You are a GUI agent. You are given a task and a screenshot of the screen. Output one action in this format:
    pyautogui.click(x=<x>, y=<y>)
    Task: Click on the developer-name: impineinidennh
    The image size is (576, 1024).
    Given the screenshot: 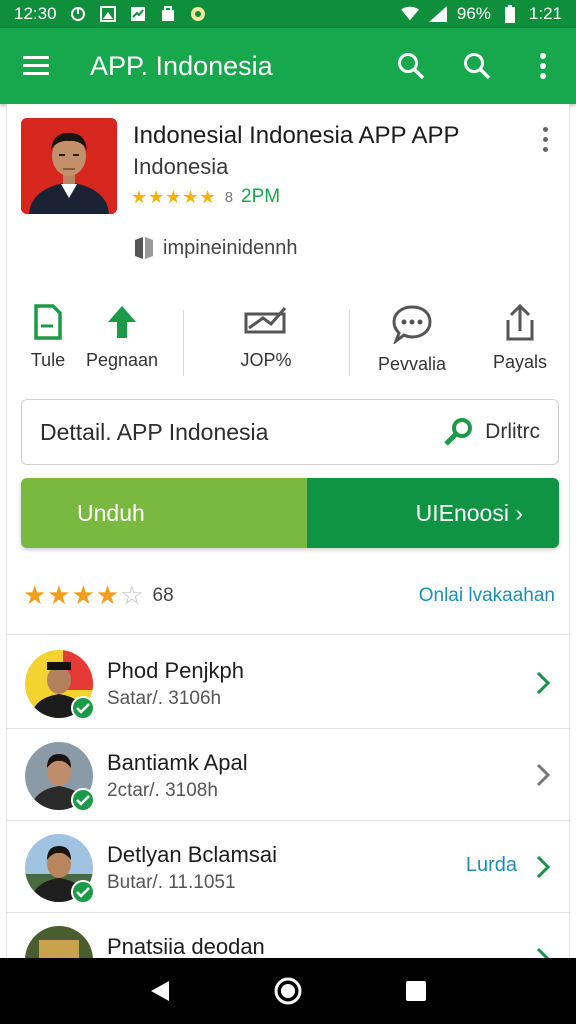 What is the action you would take?
    pyautogui.click(x=230, y=247)
    